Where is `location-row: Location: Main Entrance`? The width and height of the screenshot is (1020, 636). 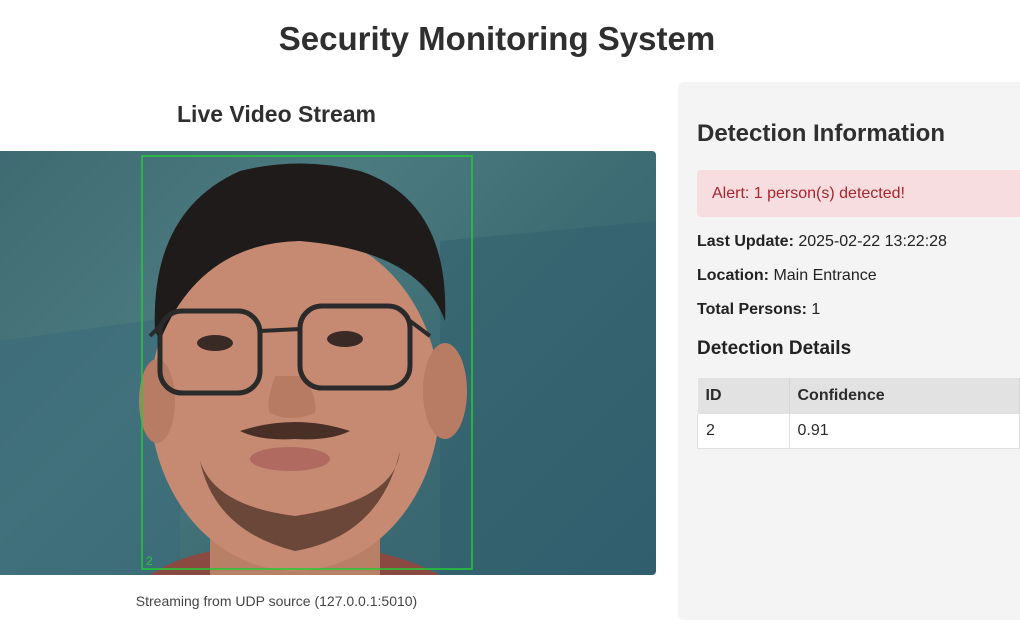
location-row: Location: Main Entrance is located at coordinates (787, 276).